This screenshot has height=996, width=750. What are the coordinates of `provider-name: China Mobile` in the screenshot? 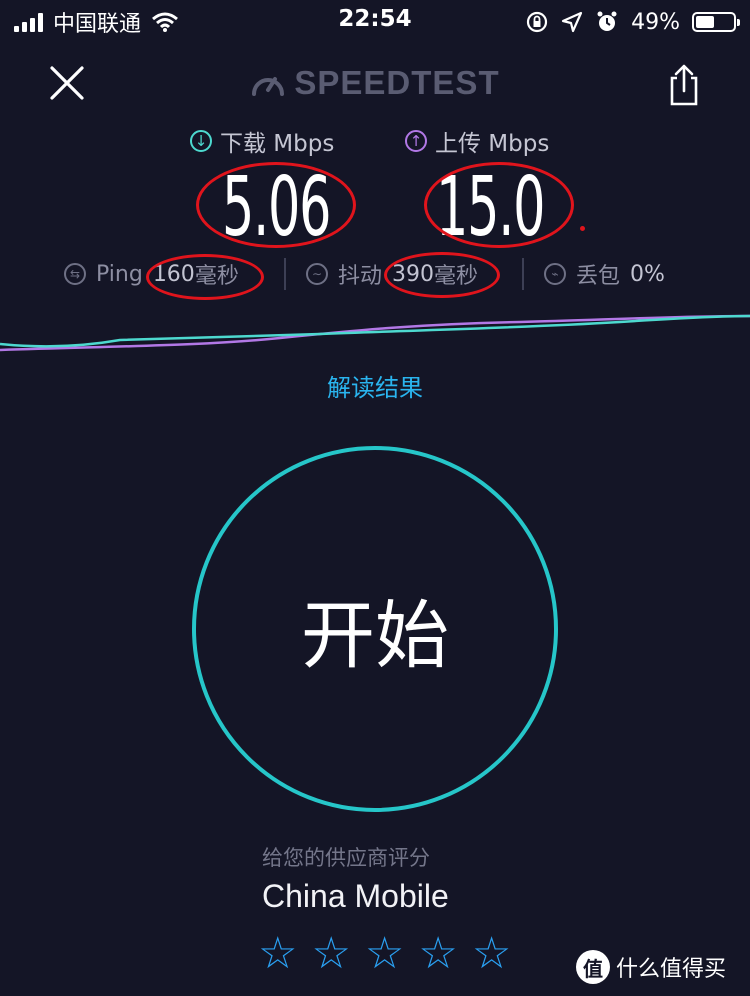 It's located at (355, 896).